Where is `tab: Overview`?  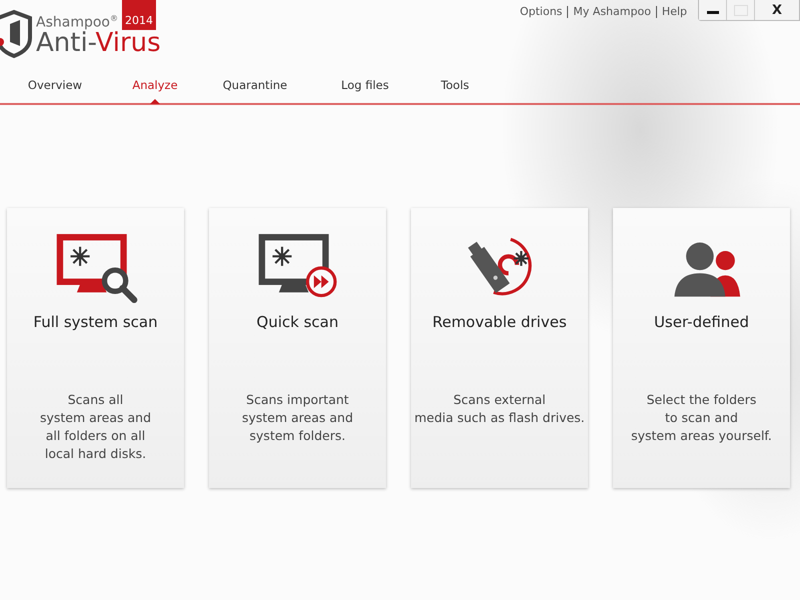 tab: Overview is located at coordinates (55, 87).